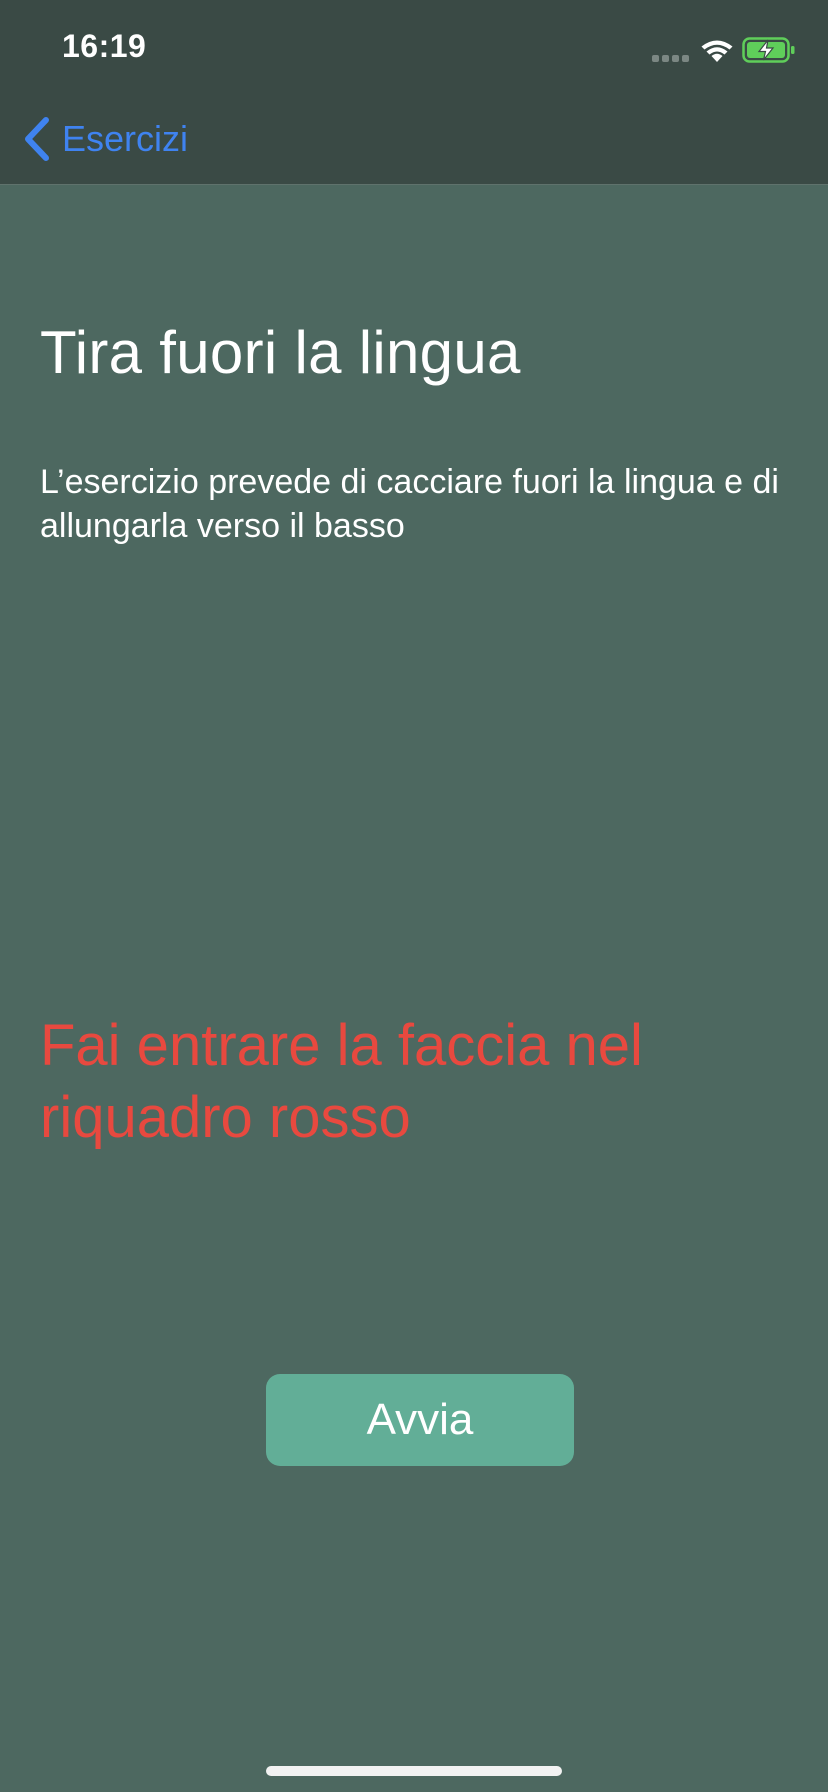  I want to click on back-button: Esercizi, so click(105, 139).